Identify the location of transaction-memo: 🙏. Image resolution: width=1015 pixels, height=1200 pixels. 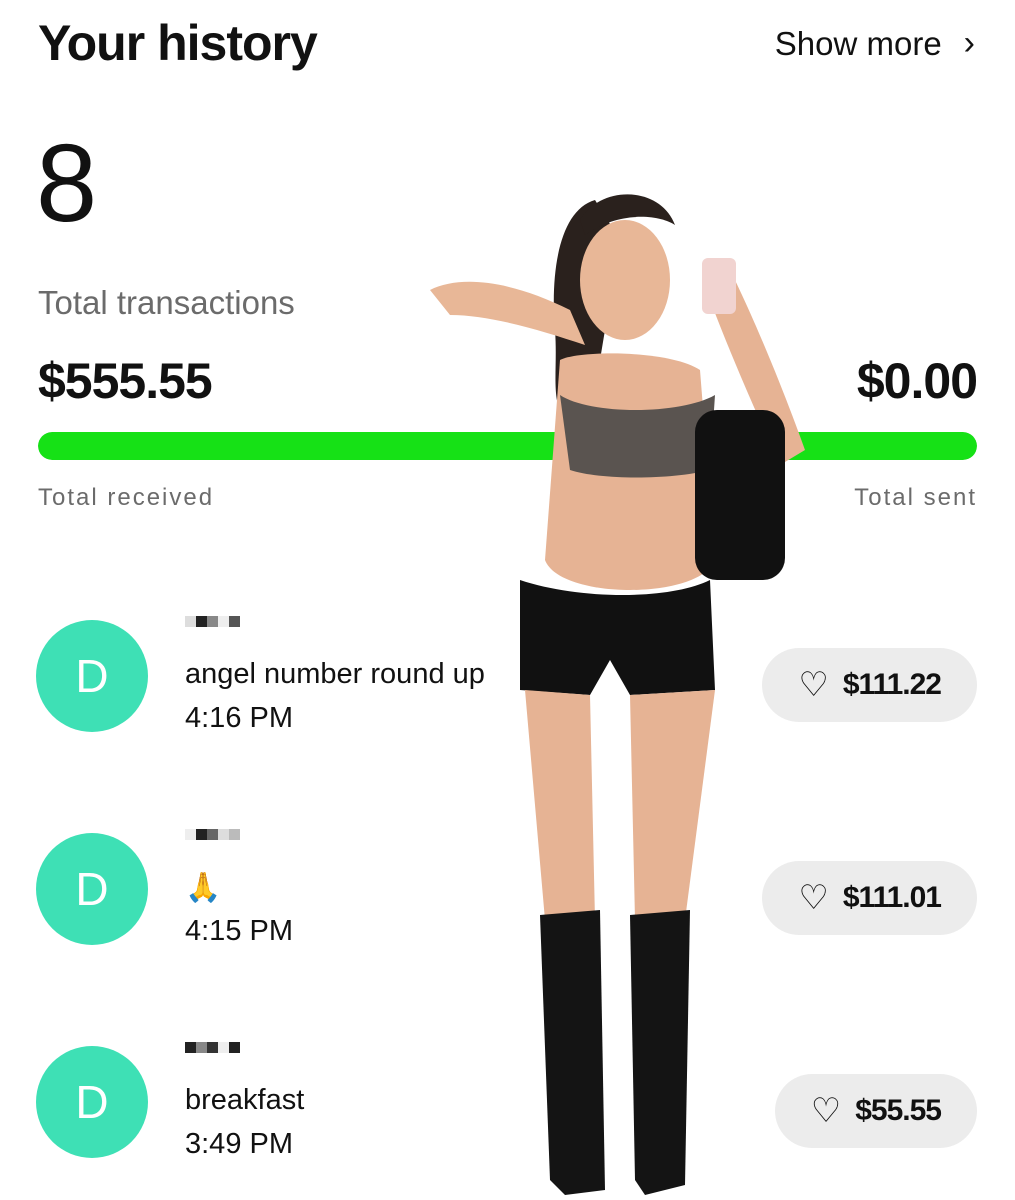
(203, 888).